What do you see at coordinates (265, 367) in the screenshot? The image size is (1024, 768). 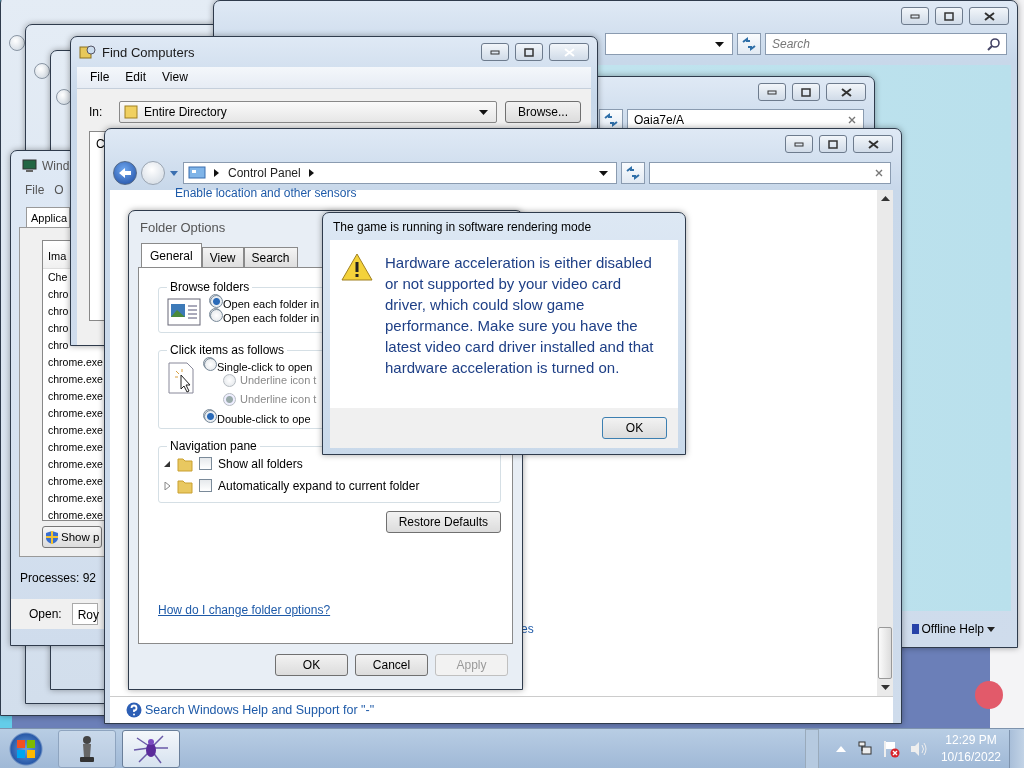 I see `option-label: Single-click to open` at bounding box center [265, 367].